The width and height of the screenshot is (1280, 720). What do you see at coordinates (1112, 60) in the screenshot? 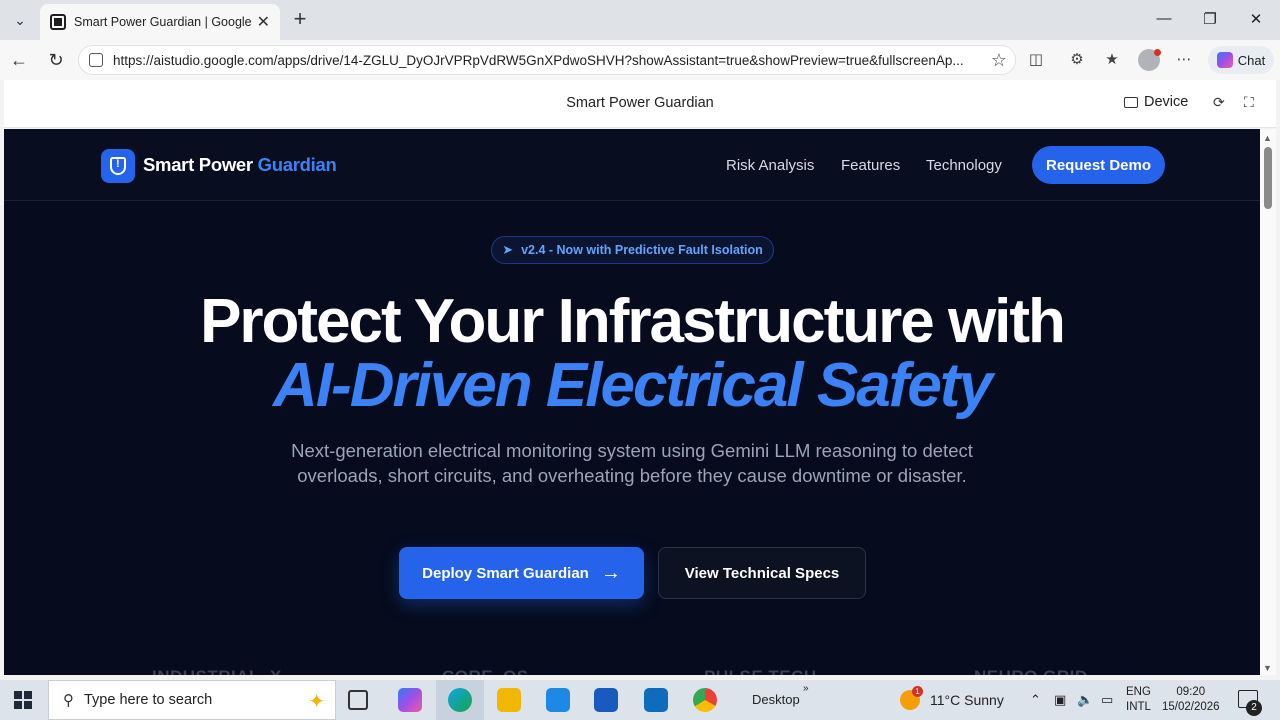
I see `favorites-icon: ★` at bounding box center [1112, 60].